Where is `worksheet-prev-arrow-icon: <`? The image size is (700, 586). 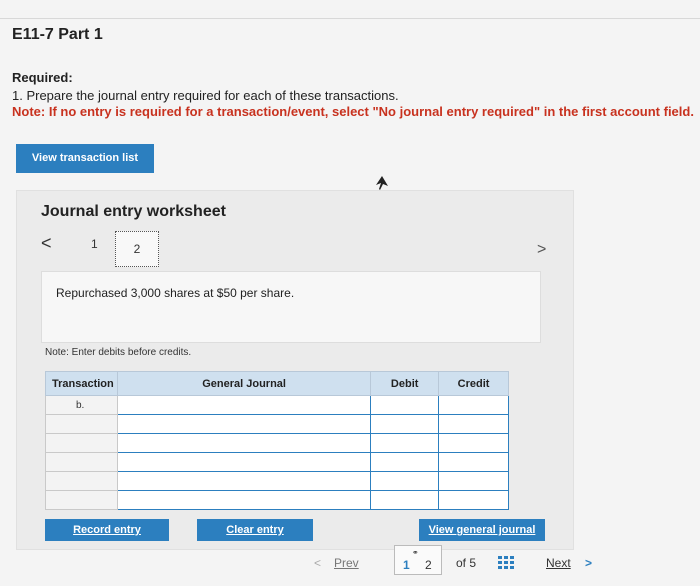 worksheet-prev-arrow-icon: < is located at coordinates (46, 243).